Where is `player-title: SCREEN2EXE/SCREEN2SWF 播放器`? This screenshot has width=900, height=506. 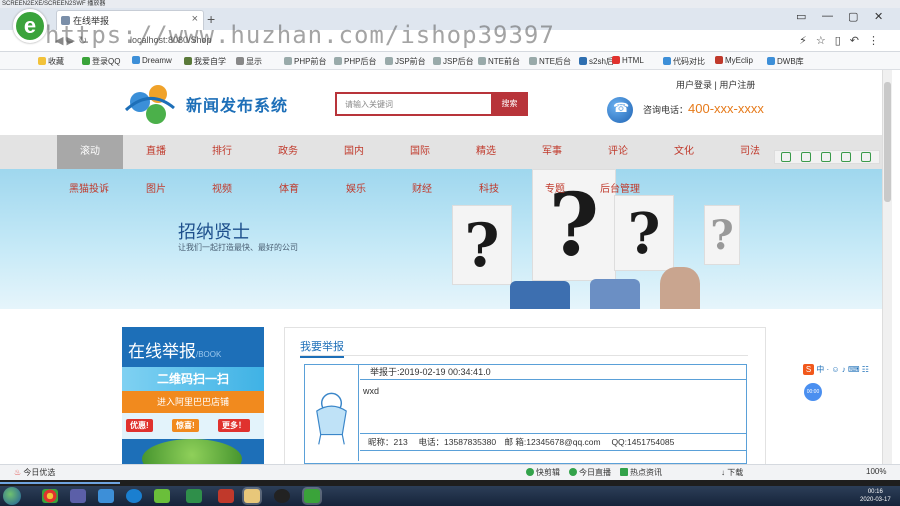 player-title: SCREEN2EXE/SCREEN2SWF 播放器 is located at coordinates (54, 4).